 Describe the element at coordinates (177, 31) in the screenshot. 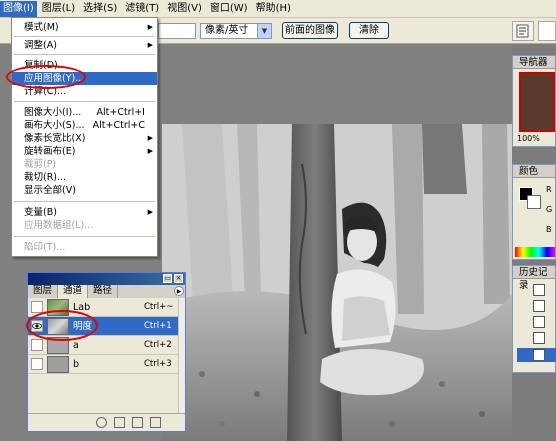

I see `resolution-field` at that location.